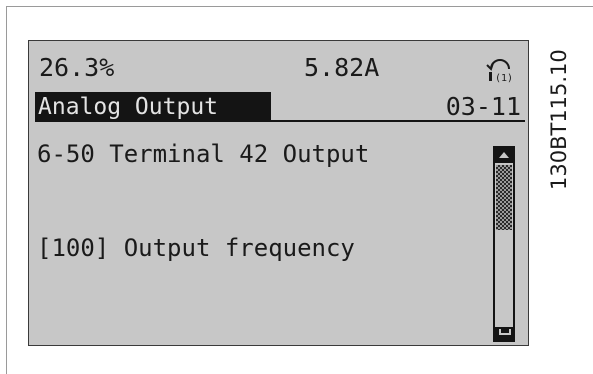 Image resolution: width=593 pixels, height=374 pixels. Describe the element at coordinates (77, 67) in the screenshot. I see `status-percent: 26.3%` at that location.